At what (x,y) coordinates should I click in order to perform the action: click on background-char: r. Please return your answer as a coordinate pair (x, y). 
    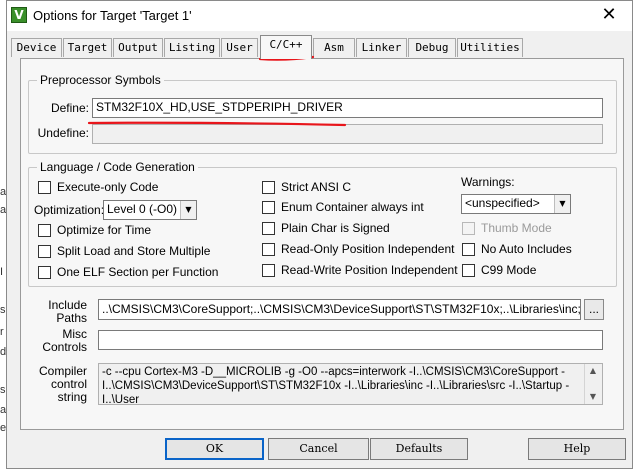
    Looking at the image, I should click on (2, 332).